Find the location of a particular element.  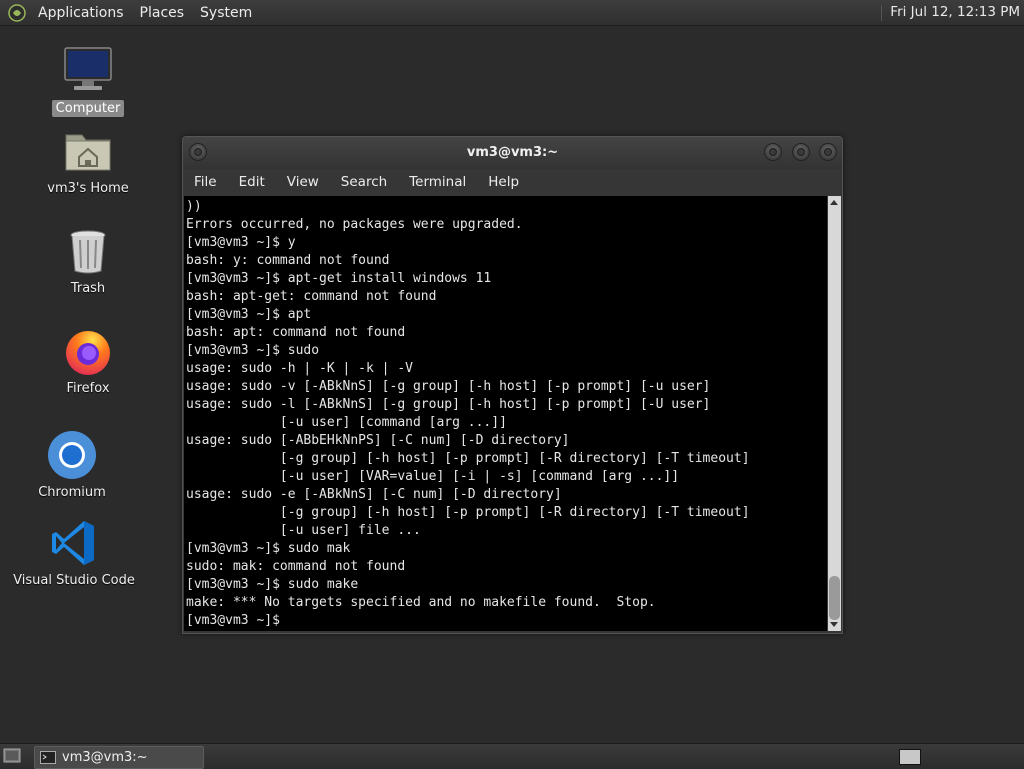

terminal-line: bash: apt-get: command not found is located at coordinates (311, 296).